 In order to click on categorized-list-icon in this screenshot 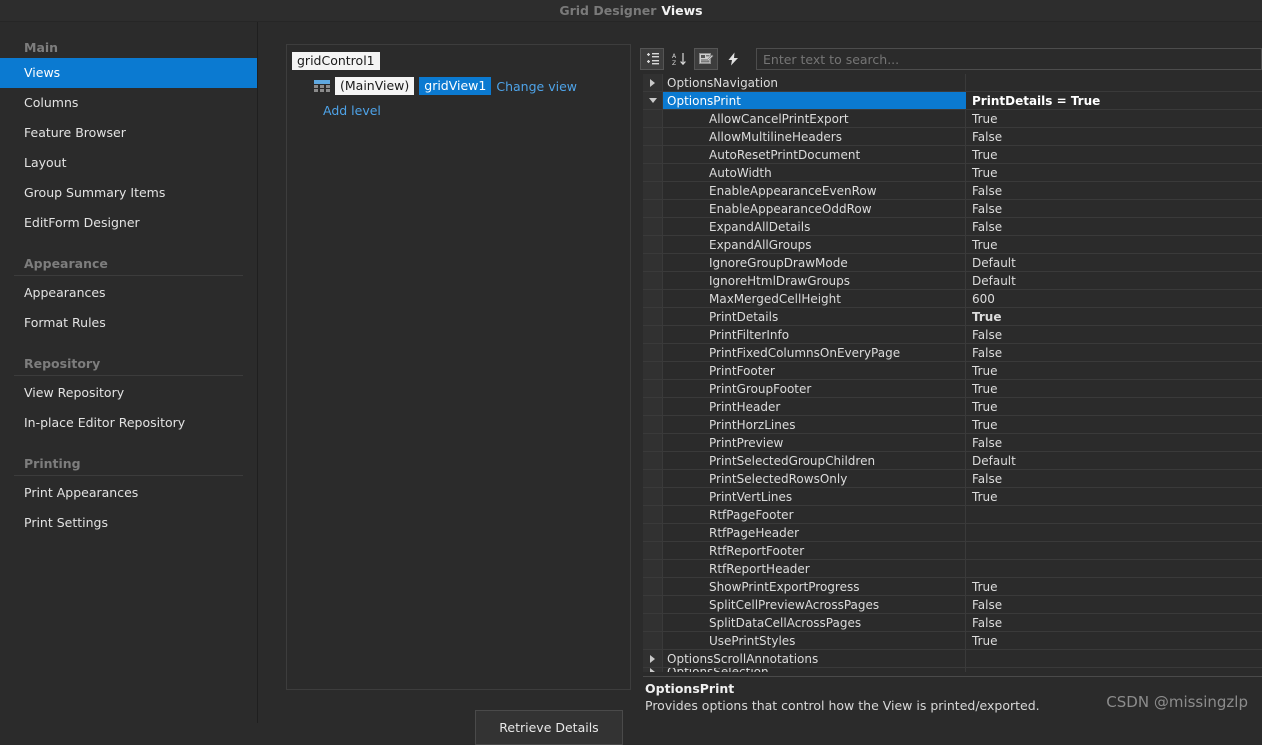, I will do `click(652, 59)`.